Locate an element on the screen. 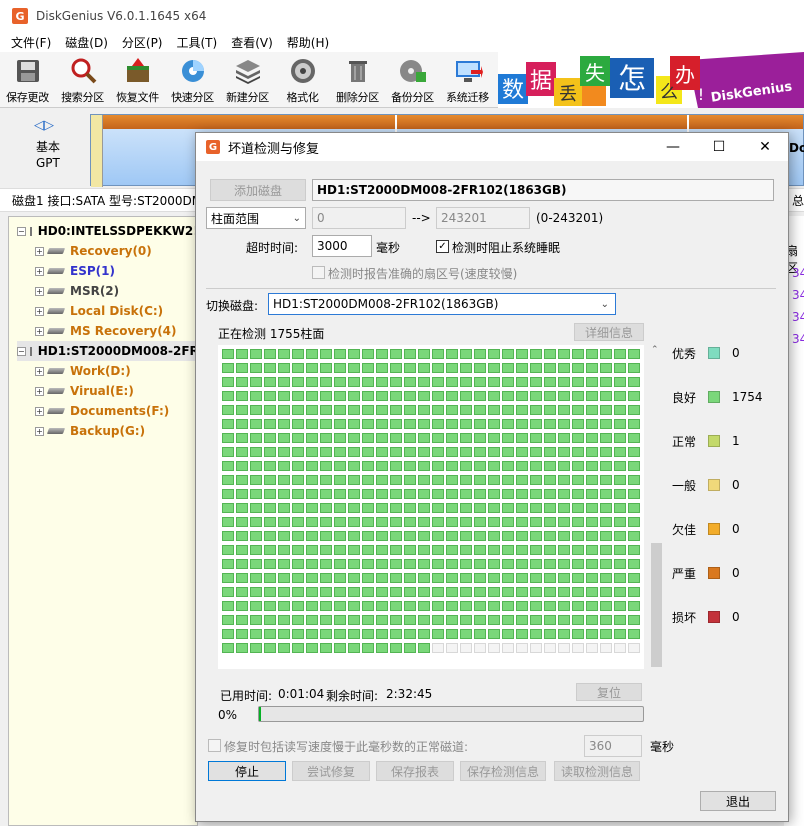  tree-disk-node: − HD1:ST2000DM008-2FR is located at coordinates (108, 351).